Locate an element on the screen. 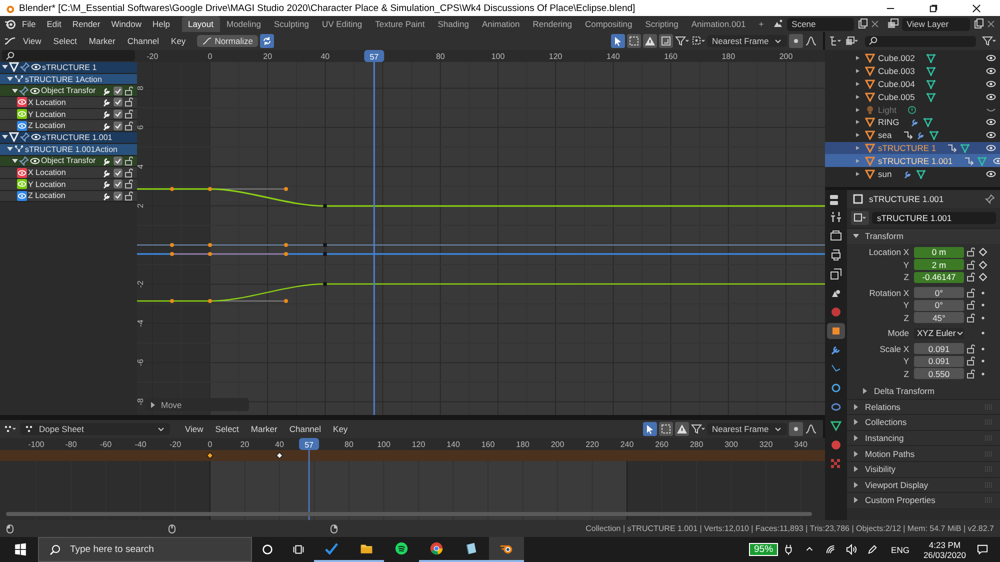  channel-row: Object Transfor is located at coordinates (68, 91).